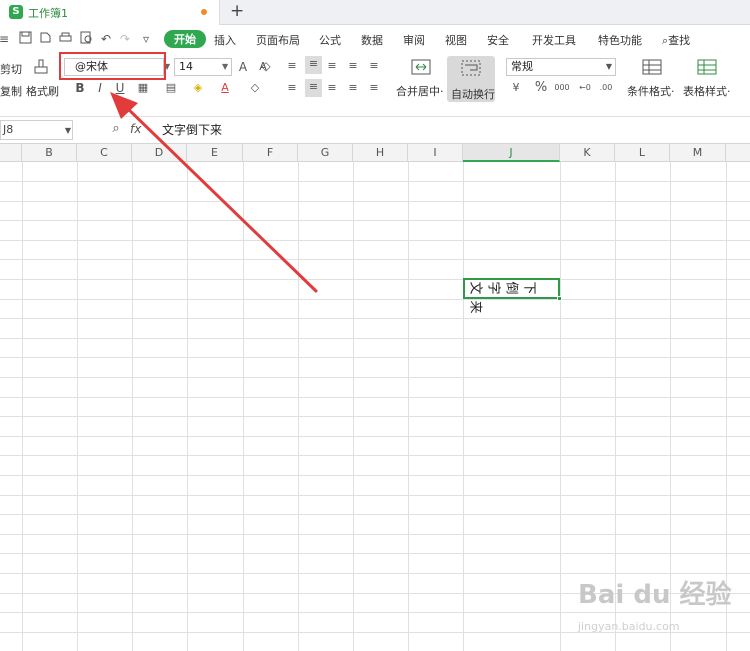  I want to click on annotation-arrow, so click(214, 192).